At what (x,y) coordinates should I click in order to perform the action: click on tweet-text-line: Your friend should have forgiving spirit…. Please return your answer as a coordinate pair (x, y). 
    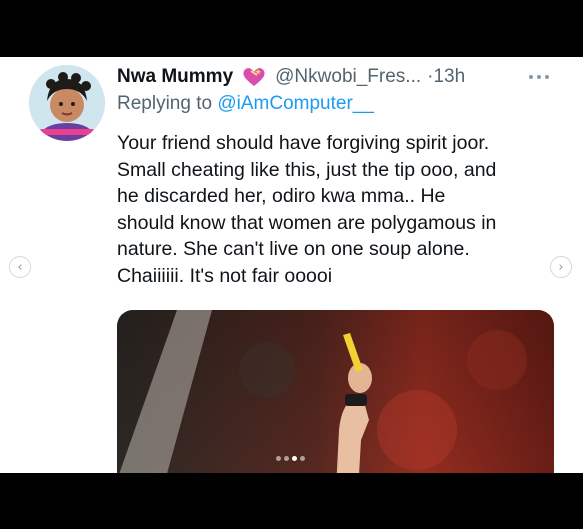
    Looking at the image, I should click on (303, 143).